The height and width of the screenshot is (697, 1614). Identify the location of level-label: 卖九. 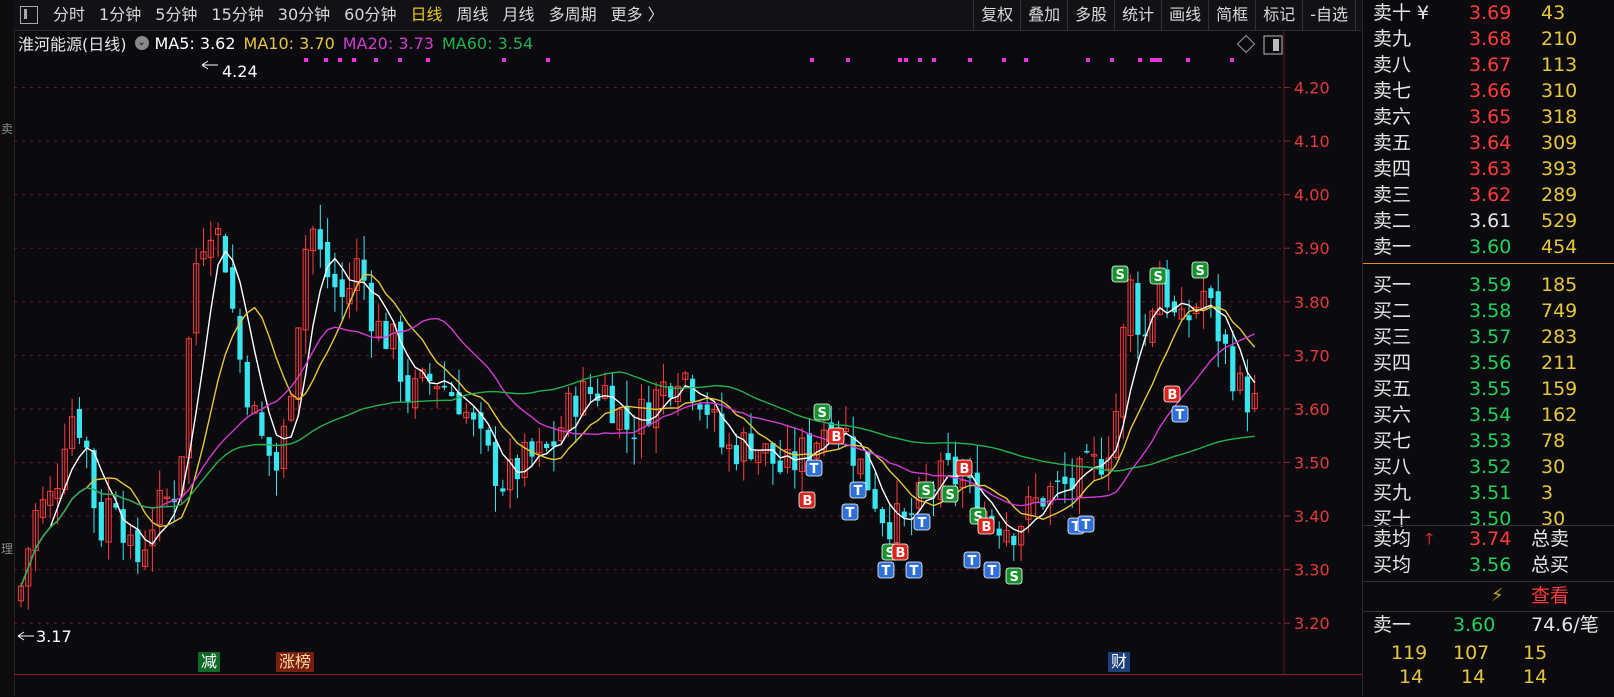
(1392, 39).